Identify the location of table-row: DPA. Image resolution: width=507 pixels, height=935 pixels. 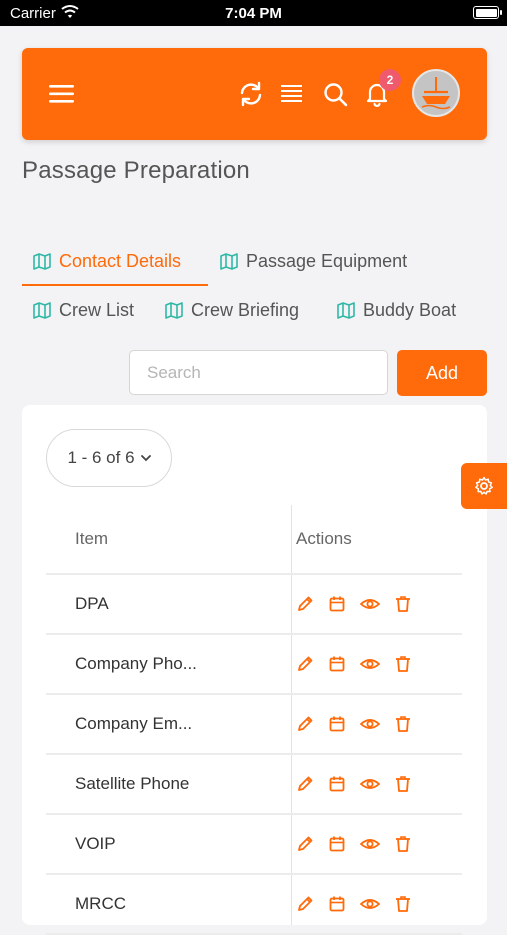
(254, 605).